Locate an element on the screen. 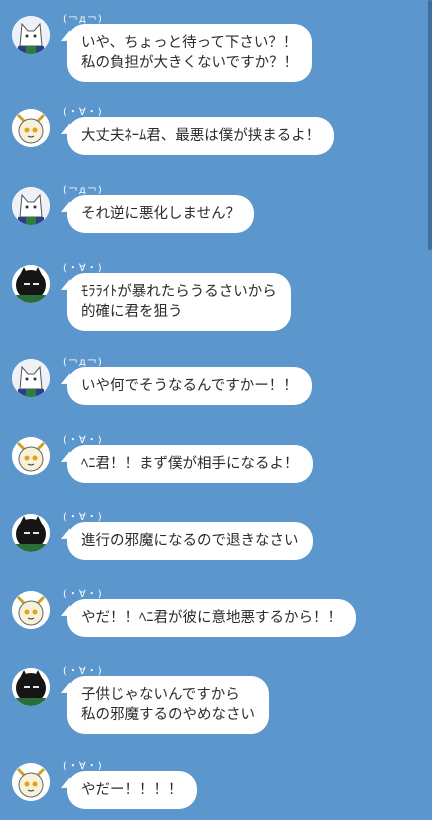 The image size is (432, 820). message-bubble: 子供じゃないんですから 私の邪魔するのやめなさい is located at coordinates (168, 705).